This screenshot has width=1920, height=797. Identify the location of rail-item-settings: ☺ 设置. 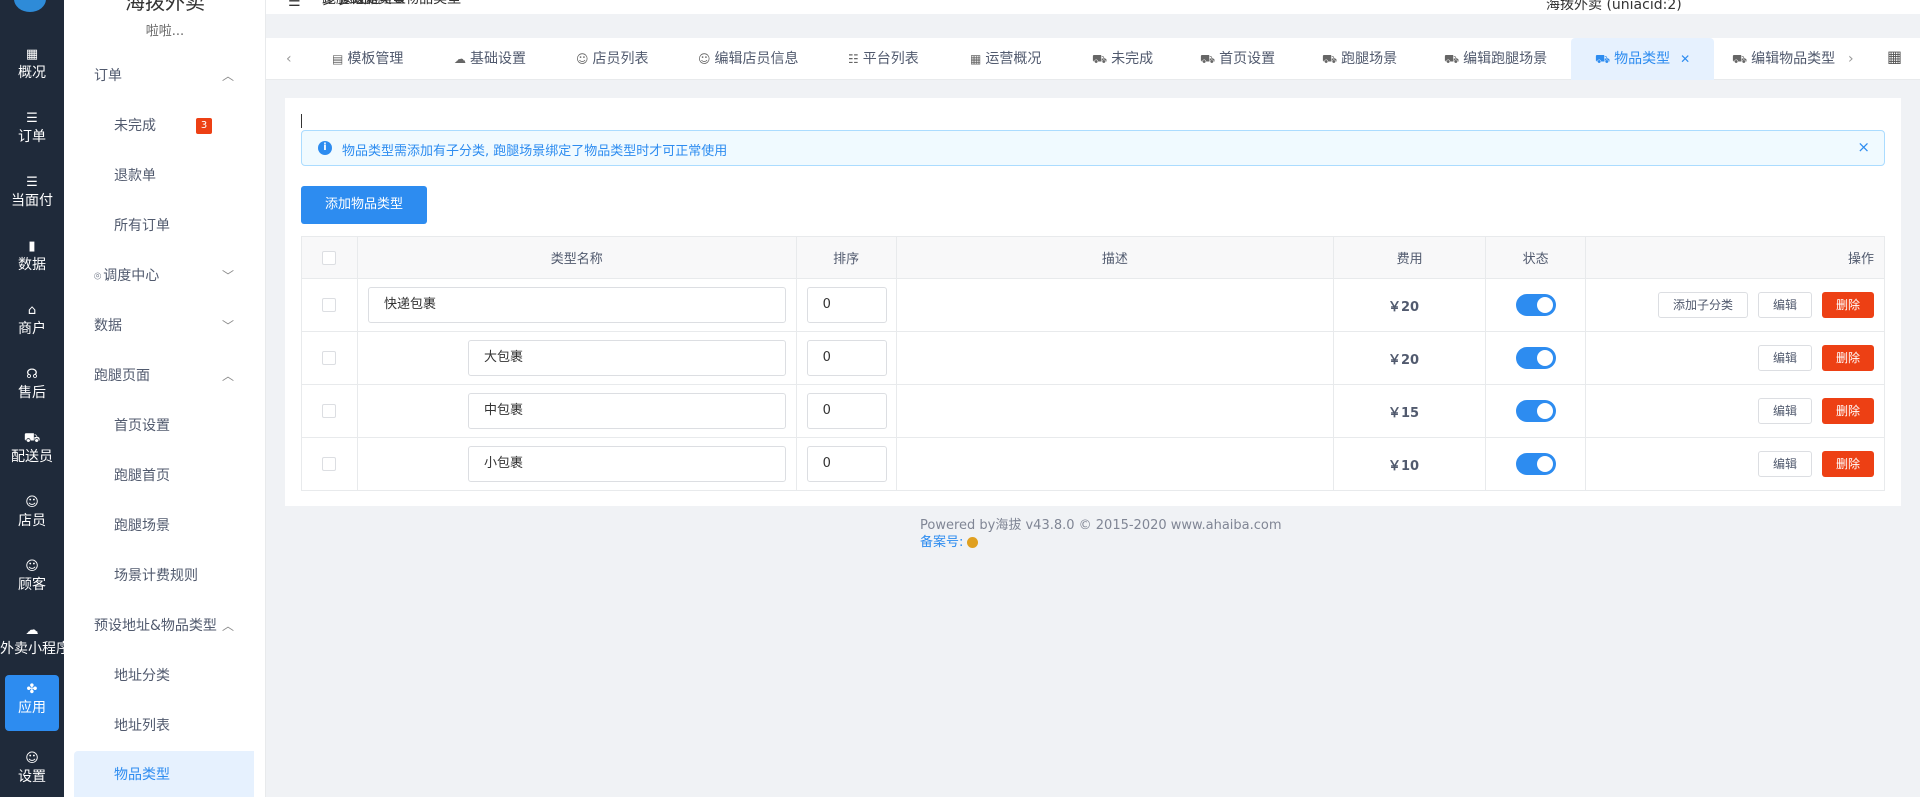
(32, 770).